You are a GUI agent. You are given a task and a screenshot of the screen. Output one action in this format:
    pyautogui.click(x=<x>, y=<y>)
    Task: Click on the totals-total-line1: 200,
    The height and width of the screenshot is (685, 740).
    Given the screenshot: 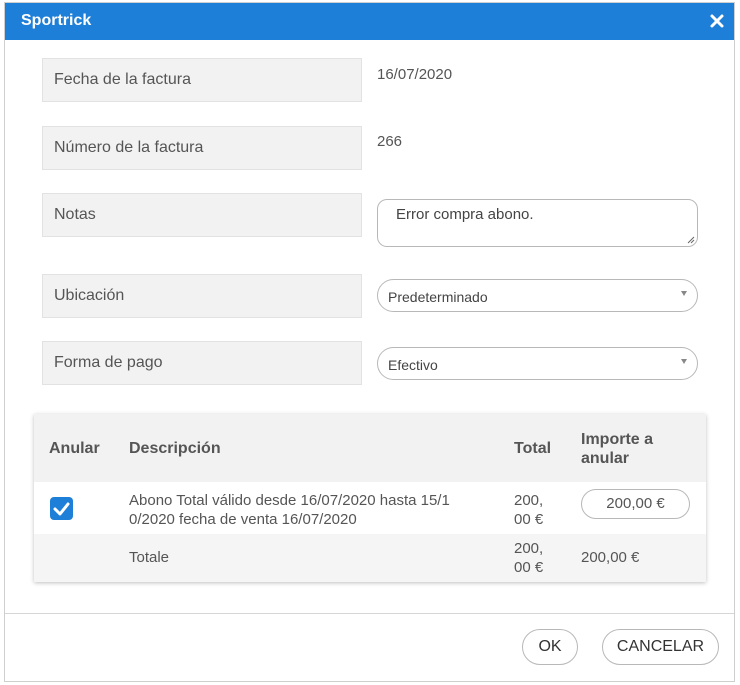 What is the action you would take?
    pyautogui.click(x=529, y=548)
    